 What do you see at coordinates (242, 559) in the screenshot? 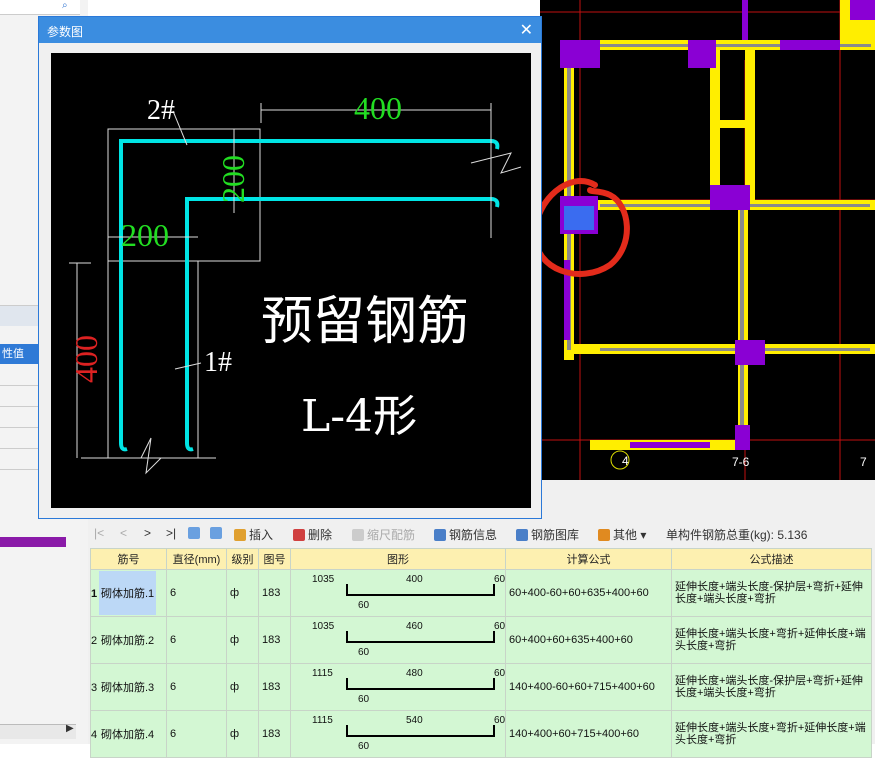
I see `col-header: 级别` at bounding box center [242, 559].